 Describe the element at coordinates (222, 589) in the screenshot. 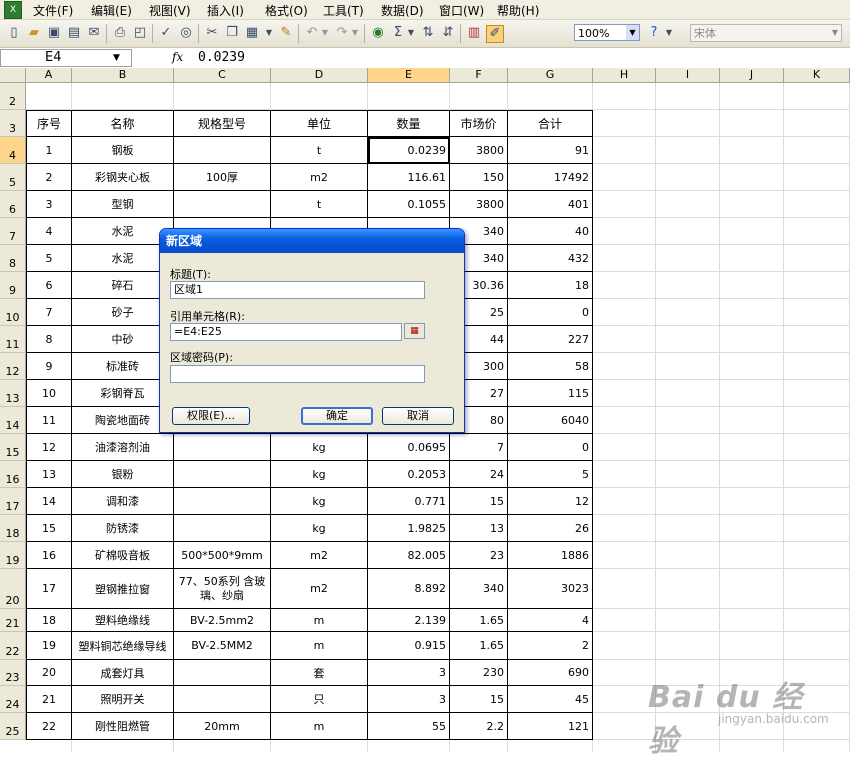

I see `table-cell-spec: 77、50系列 含玻璃、纱扇` at that location.